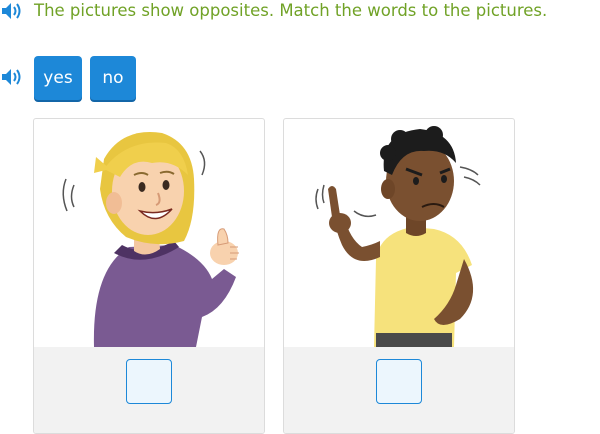  What do you see at coordinates (13, 77) in the screenshot?
I see `word-bank-speaker-icon` at bounding box center [13, 77].